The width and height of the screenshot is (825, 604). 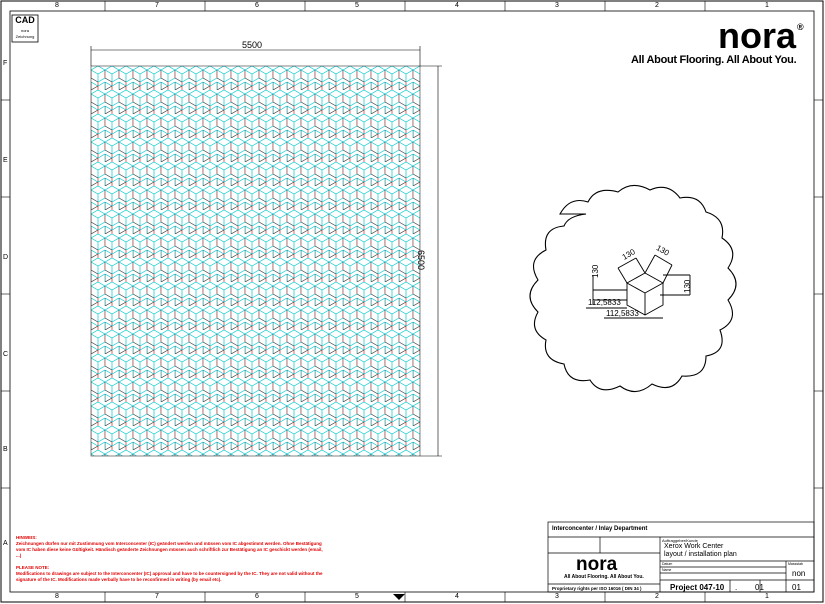 What do you see at coordinates (24, 30) in the screenshot?
I see `cad-stamp-line1: nora` at bounding box center [24, 30].